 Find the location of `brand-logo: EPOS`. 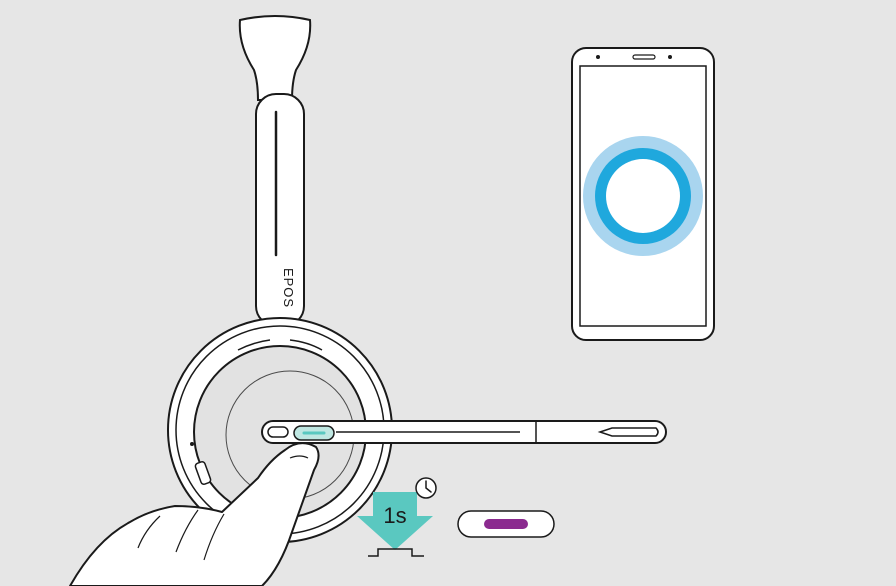

brand-logo: EPOS is located at coordinates (288, 288).